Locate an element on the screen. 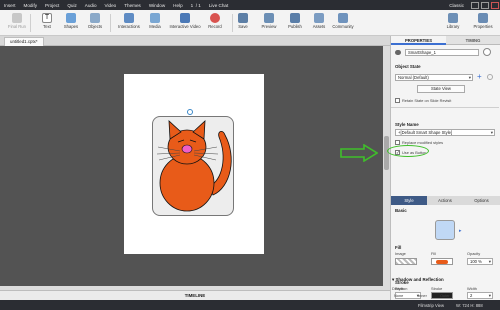 This screenshot has width=500, height=310. canvas-size-readout: W: 724 H: 888 is located at coordinates (469, 305).